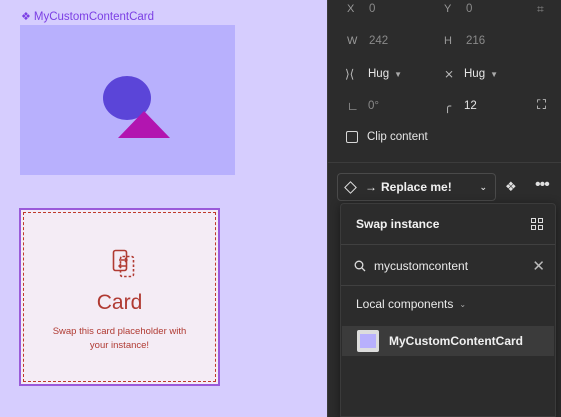 The image size is (561, 417). Describe the element at coordinates (363, 106) in the screenshot. I see `rotation-field: ∟ 0°` at that location.